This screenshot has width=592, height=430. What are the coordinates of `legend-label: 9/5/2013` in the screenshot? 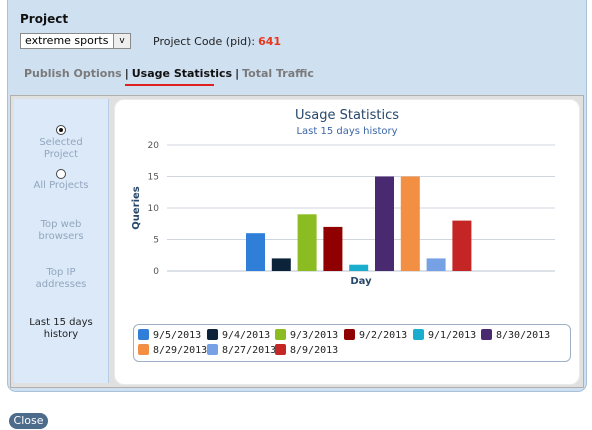 It's located at (177, 335).